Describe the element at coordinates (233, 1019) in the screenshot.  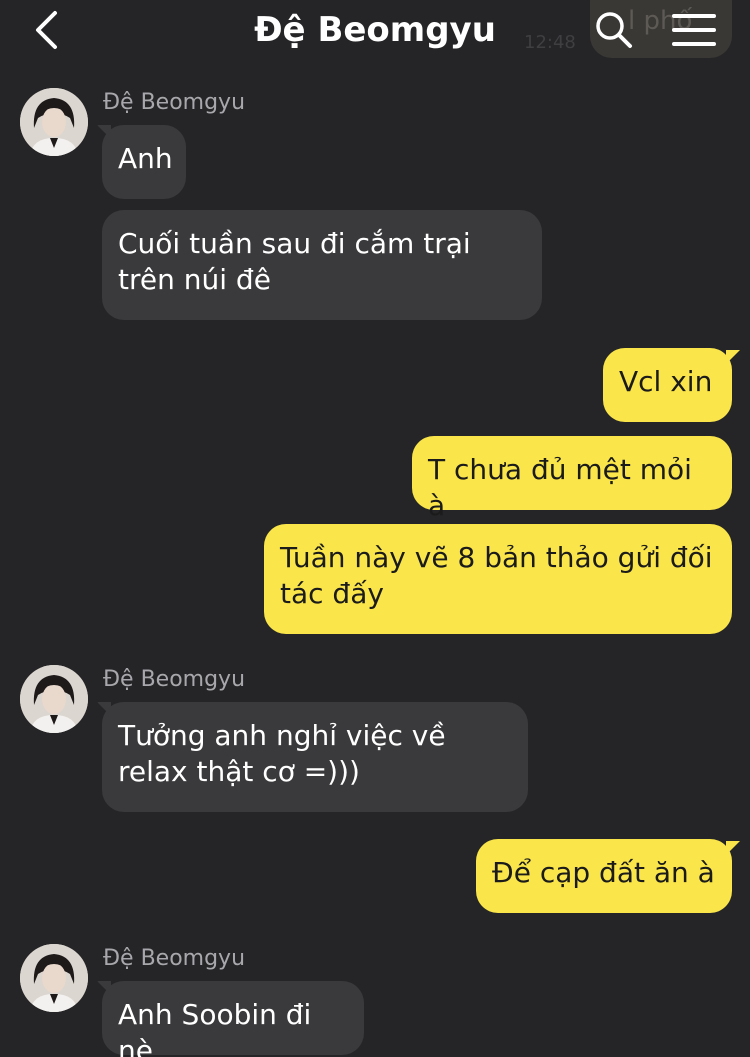
I see `message-bubble-incoming: Anh Soobin đi nè` at that location.